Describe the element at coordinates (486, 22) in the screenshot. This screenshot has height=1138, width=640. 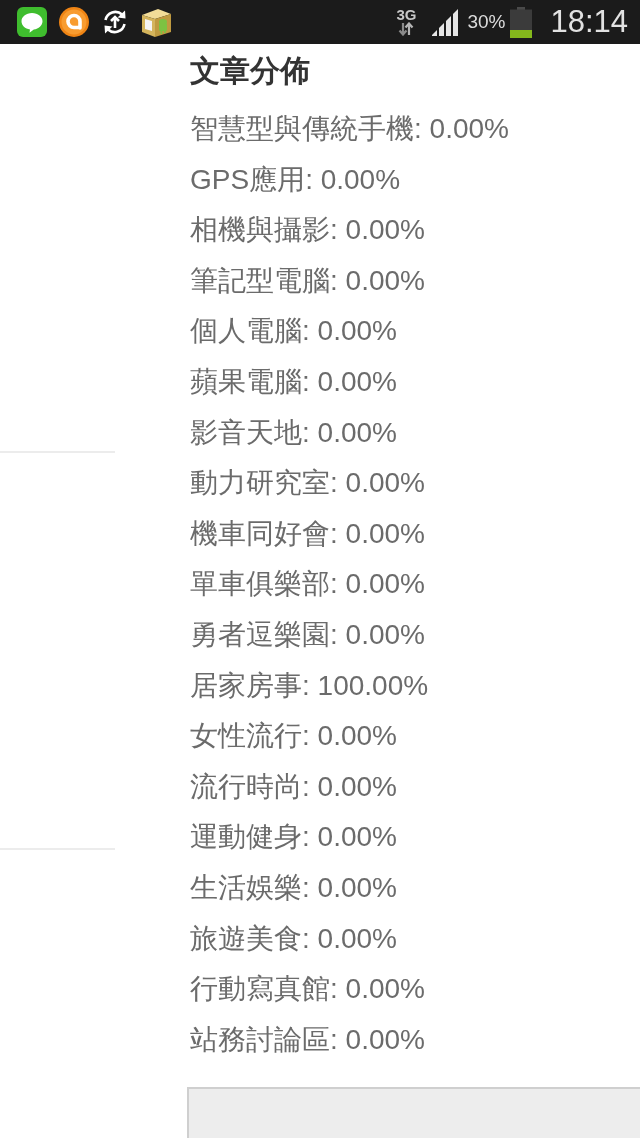
I see `battery-percent: 30%` at that location.